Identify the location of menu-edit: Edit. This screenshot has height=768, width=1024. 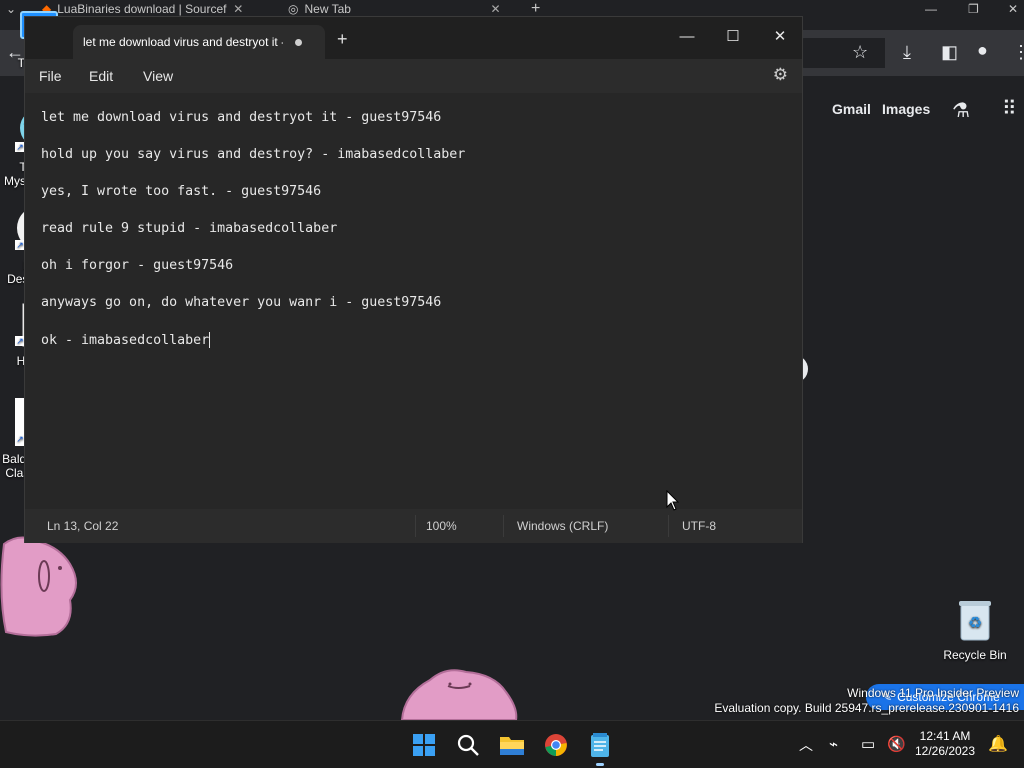
(101, 76).